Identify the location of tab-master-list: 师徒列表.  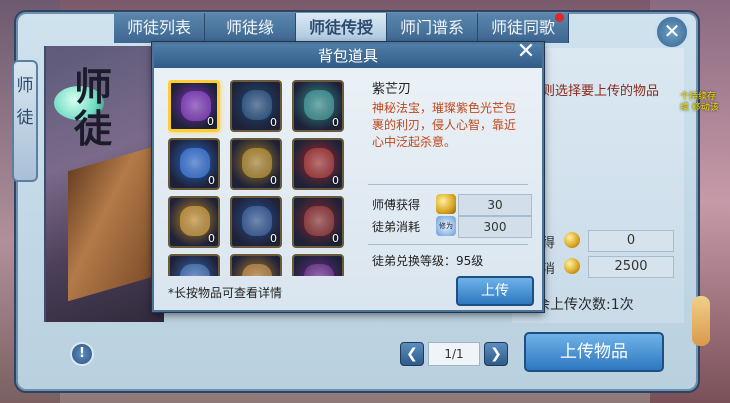
(159, 28).